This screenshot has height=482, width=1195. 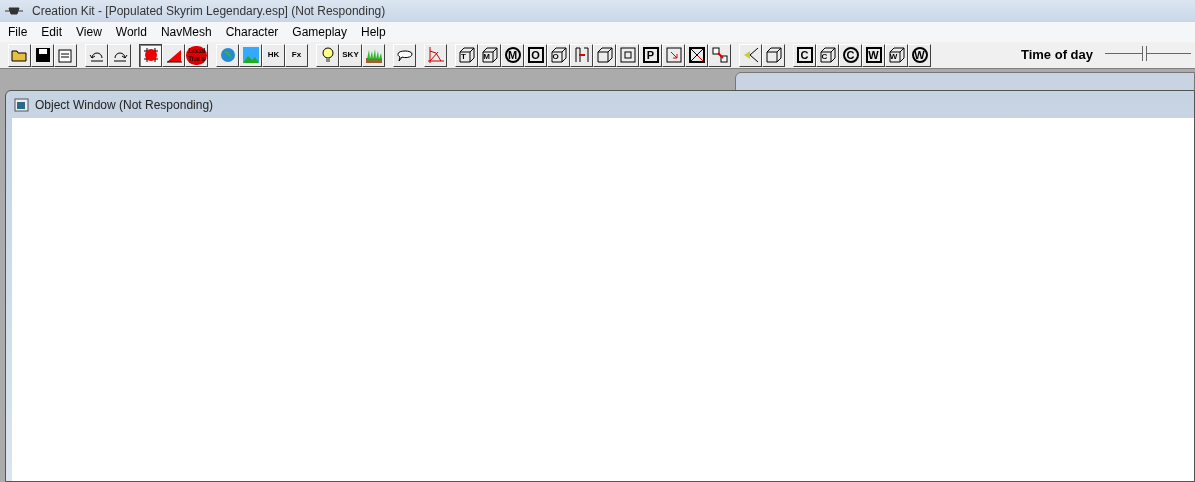 What do you see at coordinates (186, 32) in the screenshot?
I see `menu-item: NavMesh` at bounding box center [186, 32].